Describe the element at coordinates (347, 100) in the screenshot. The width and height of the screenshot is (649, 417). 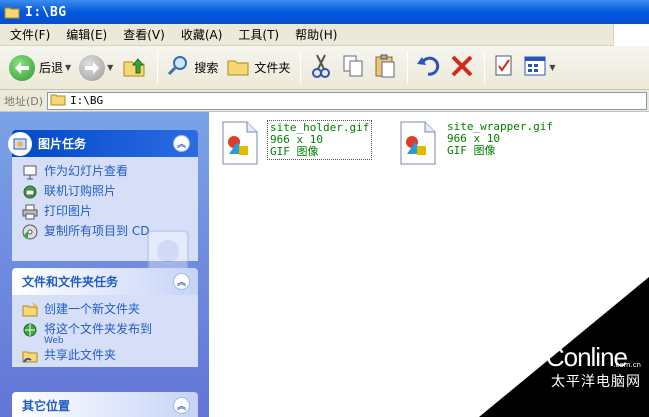
I see `address-input: I:\BG` at that location.